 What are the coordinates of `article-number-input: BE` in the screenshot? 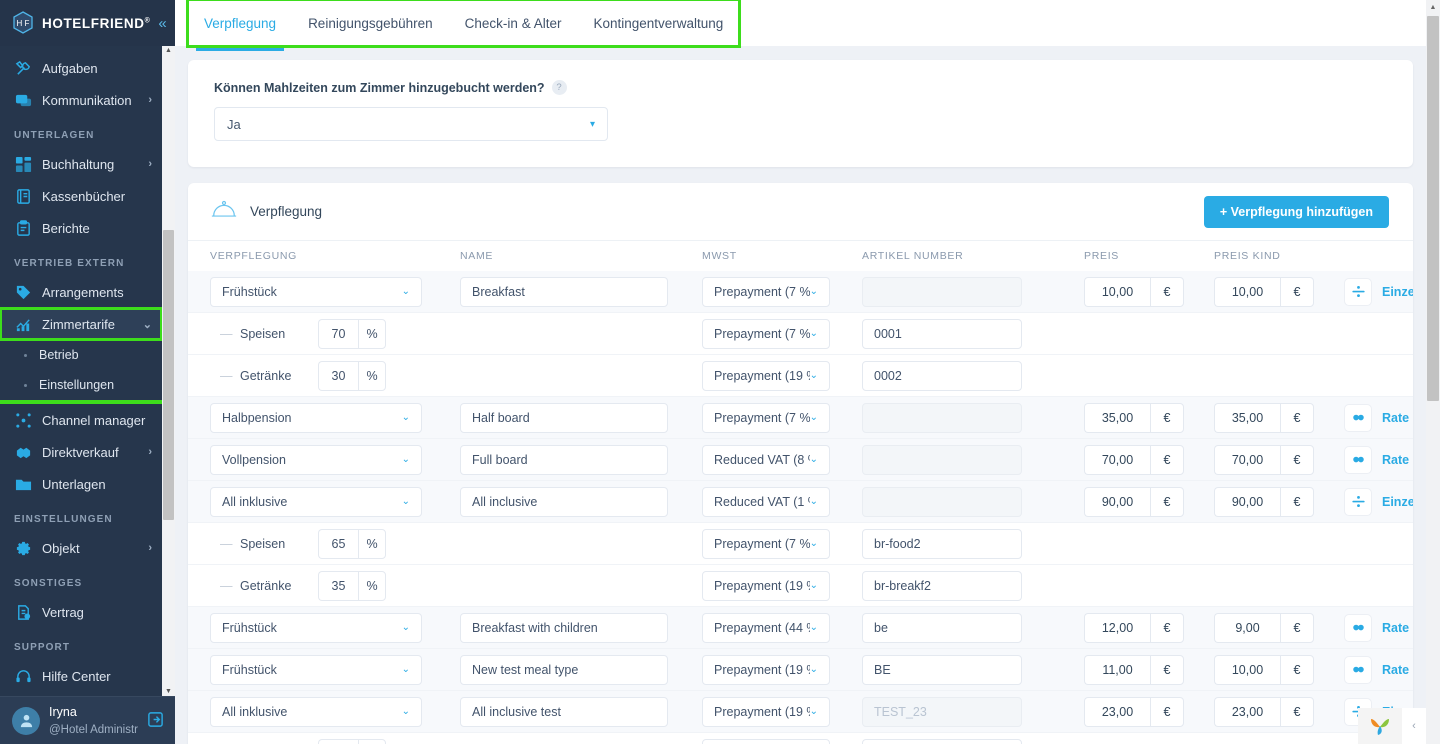 It's located at (942, 669).